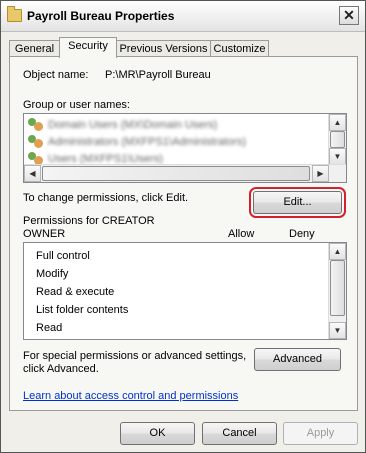  What do you see at coordinates (239, 433) in the screenshot?
I see `cancel-button: Cancel` at bounding box center [239, 433].